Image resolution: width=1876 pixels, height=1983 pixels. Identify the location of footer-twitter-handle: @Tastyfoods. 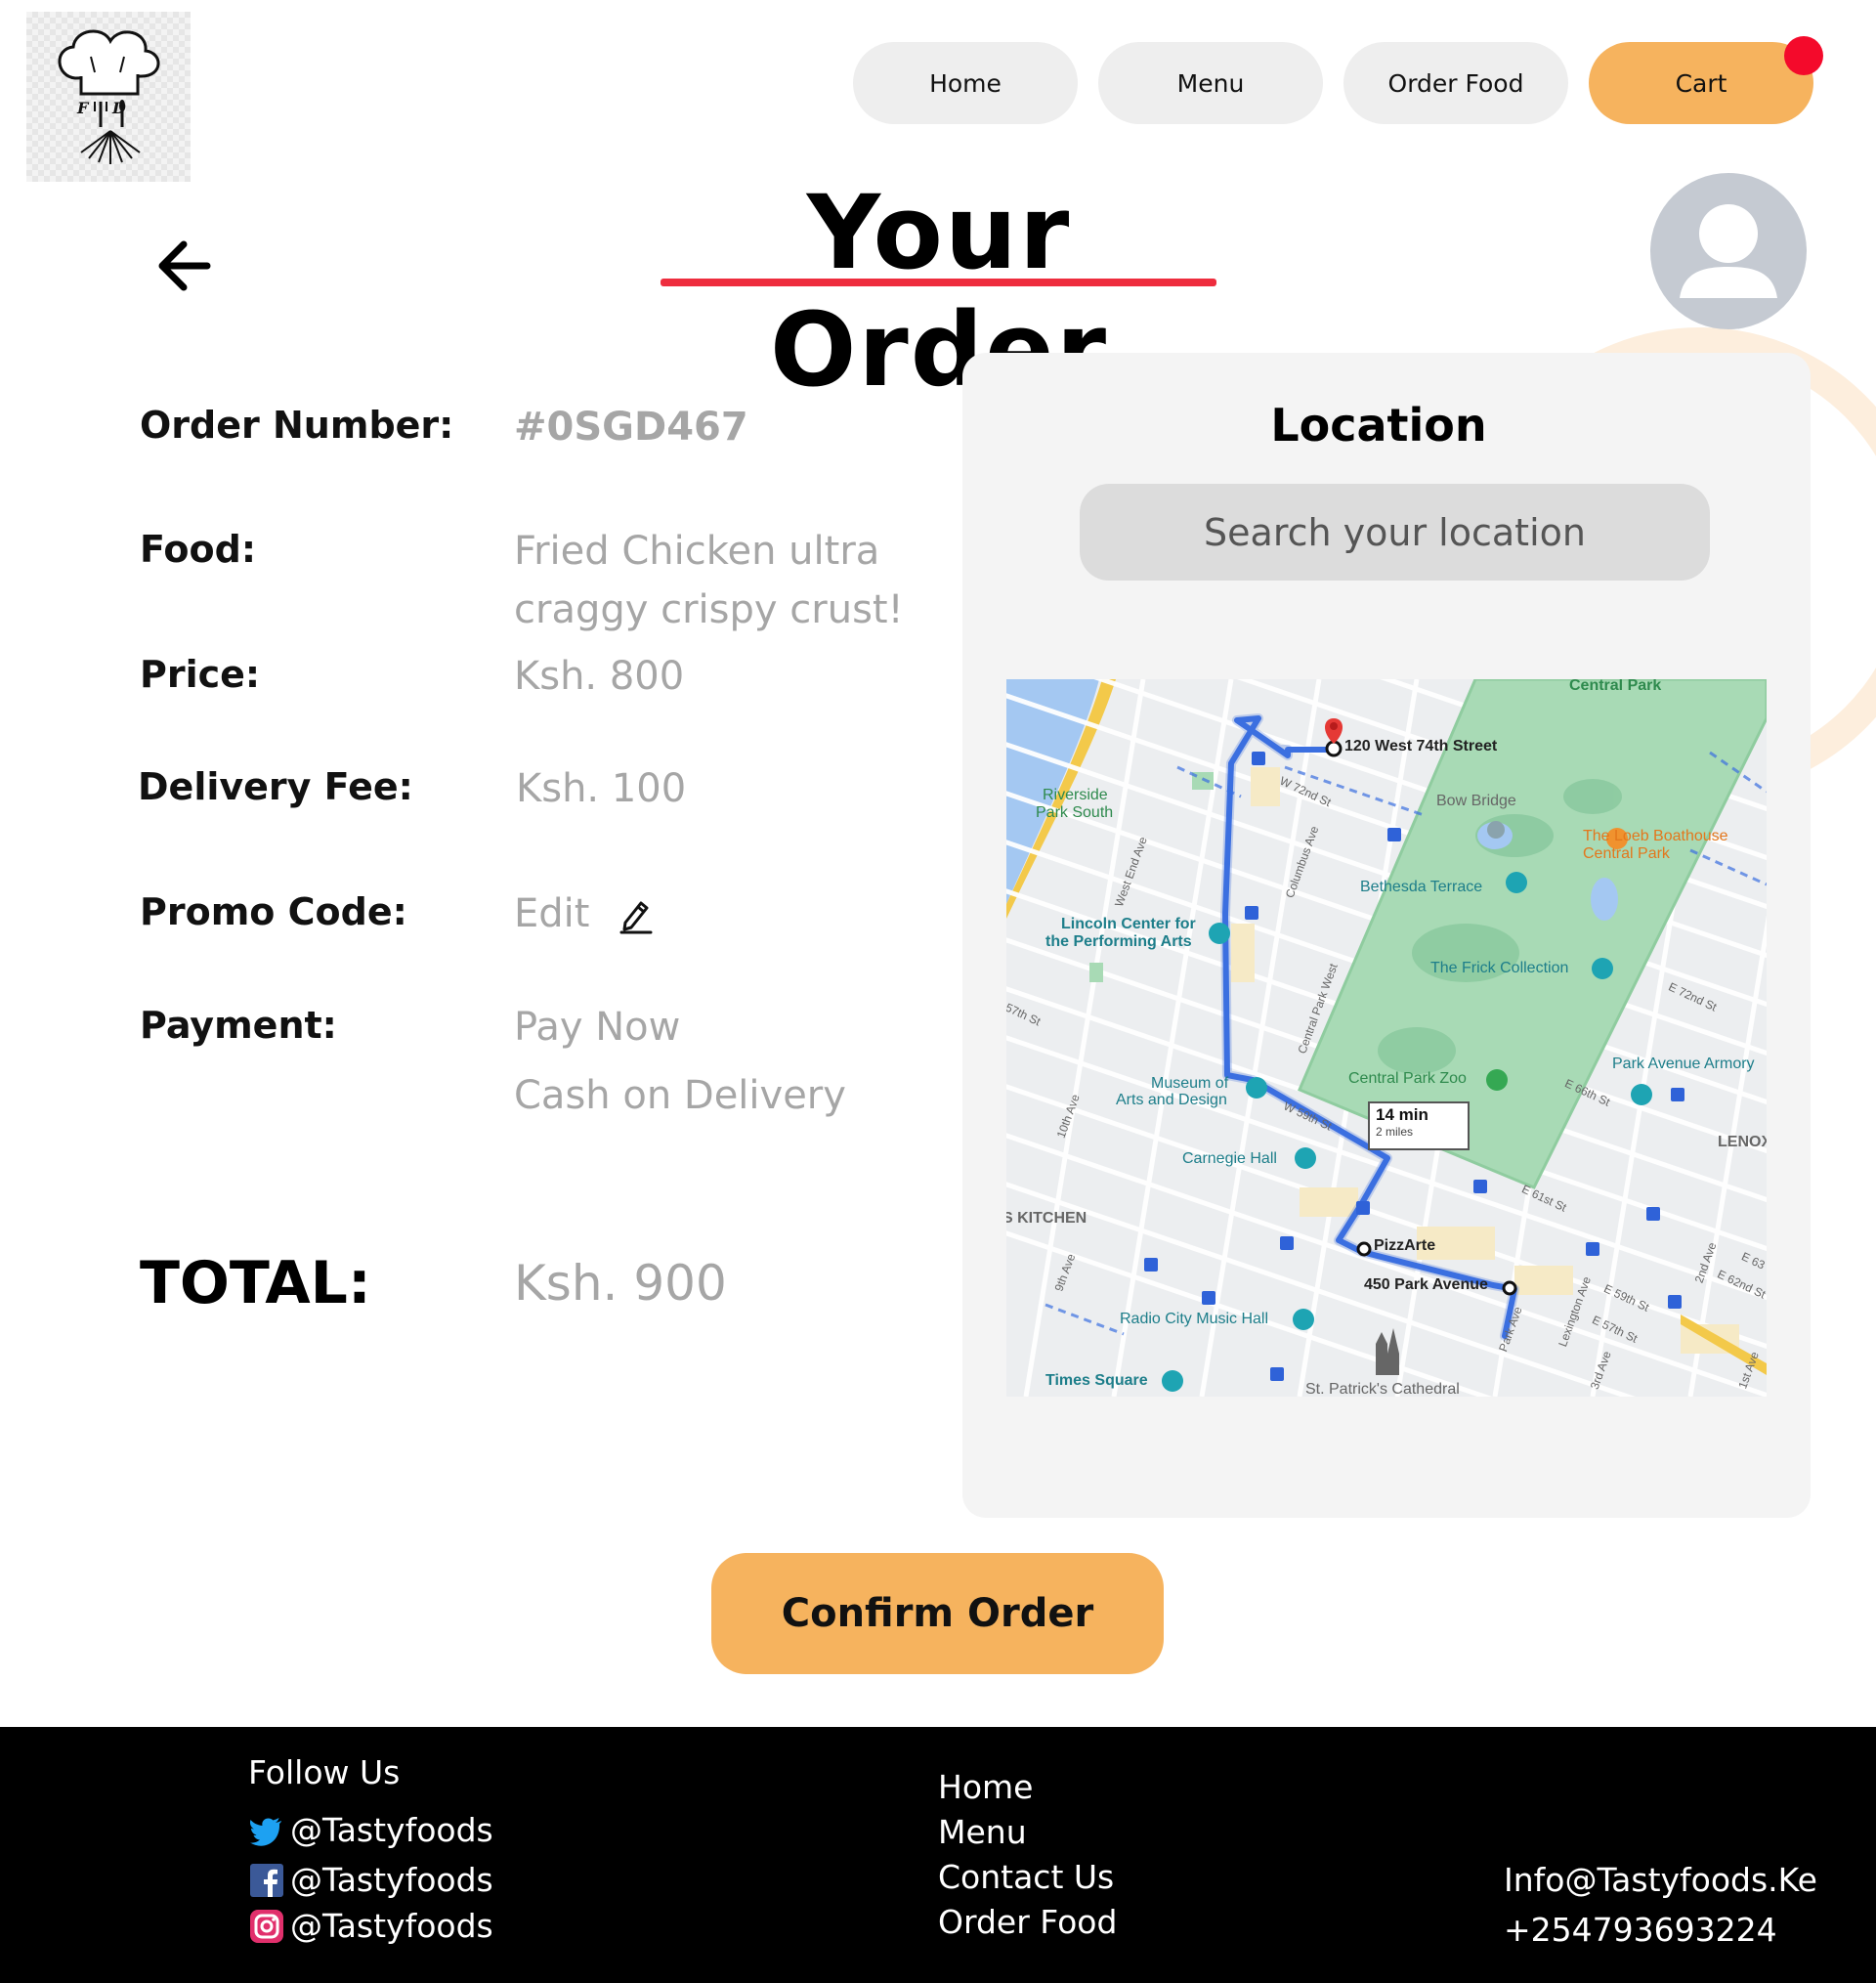
(391, 1830).